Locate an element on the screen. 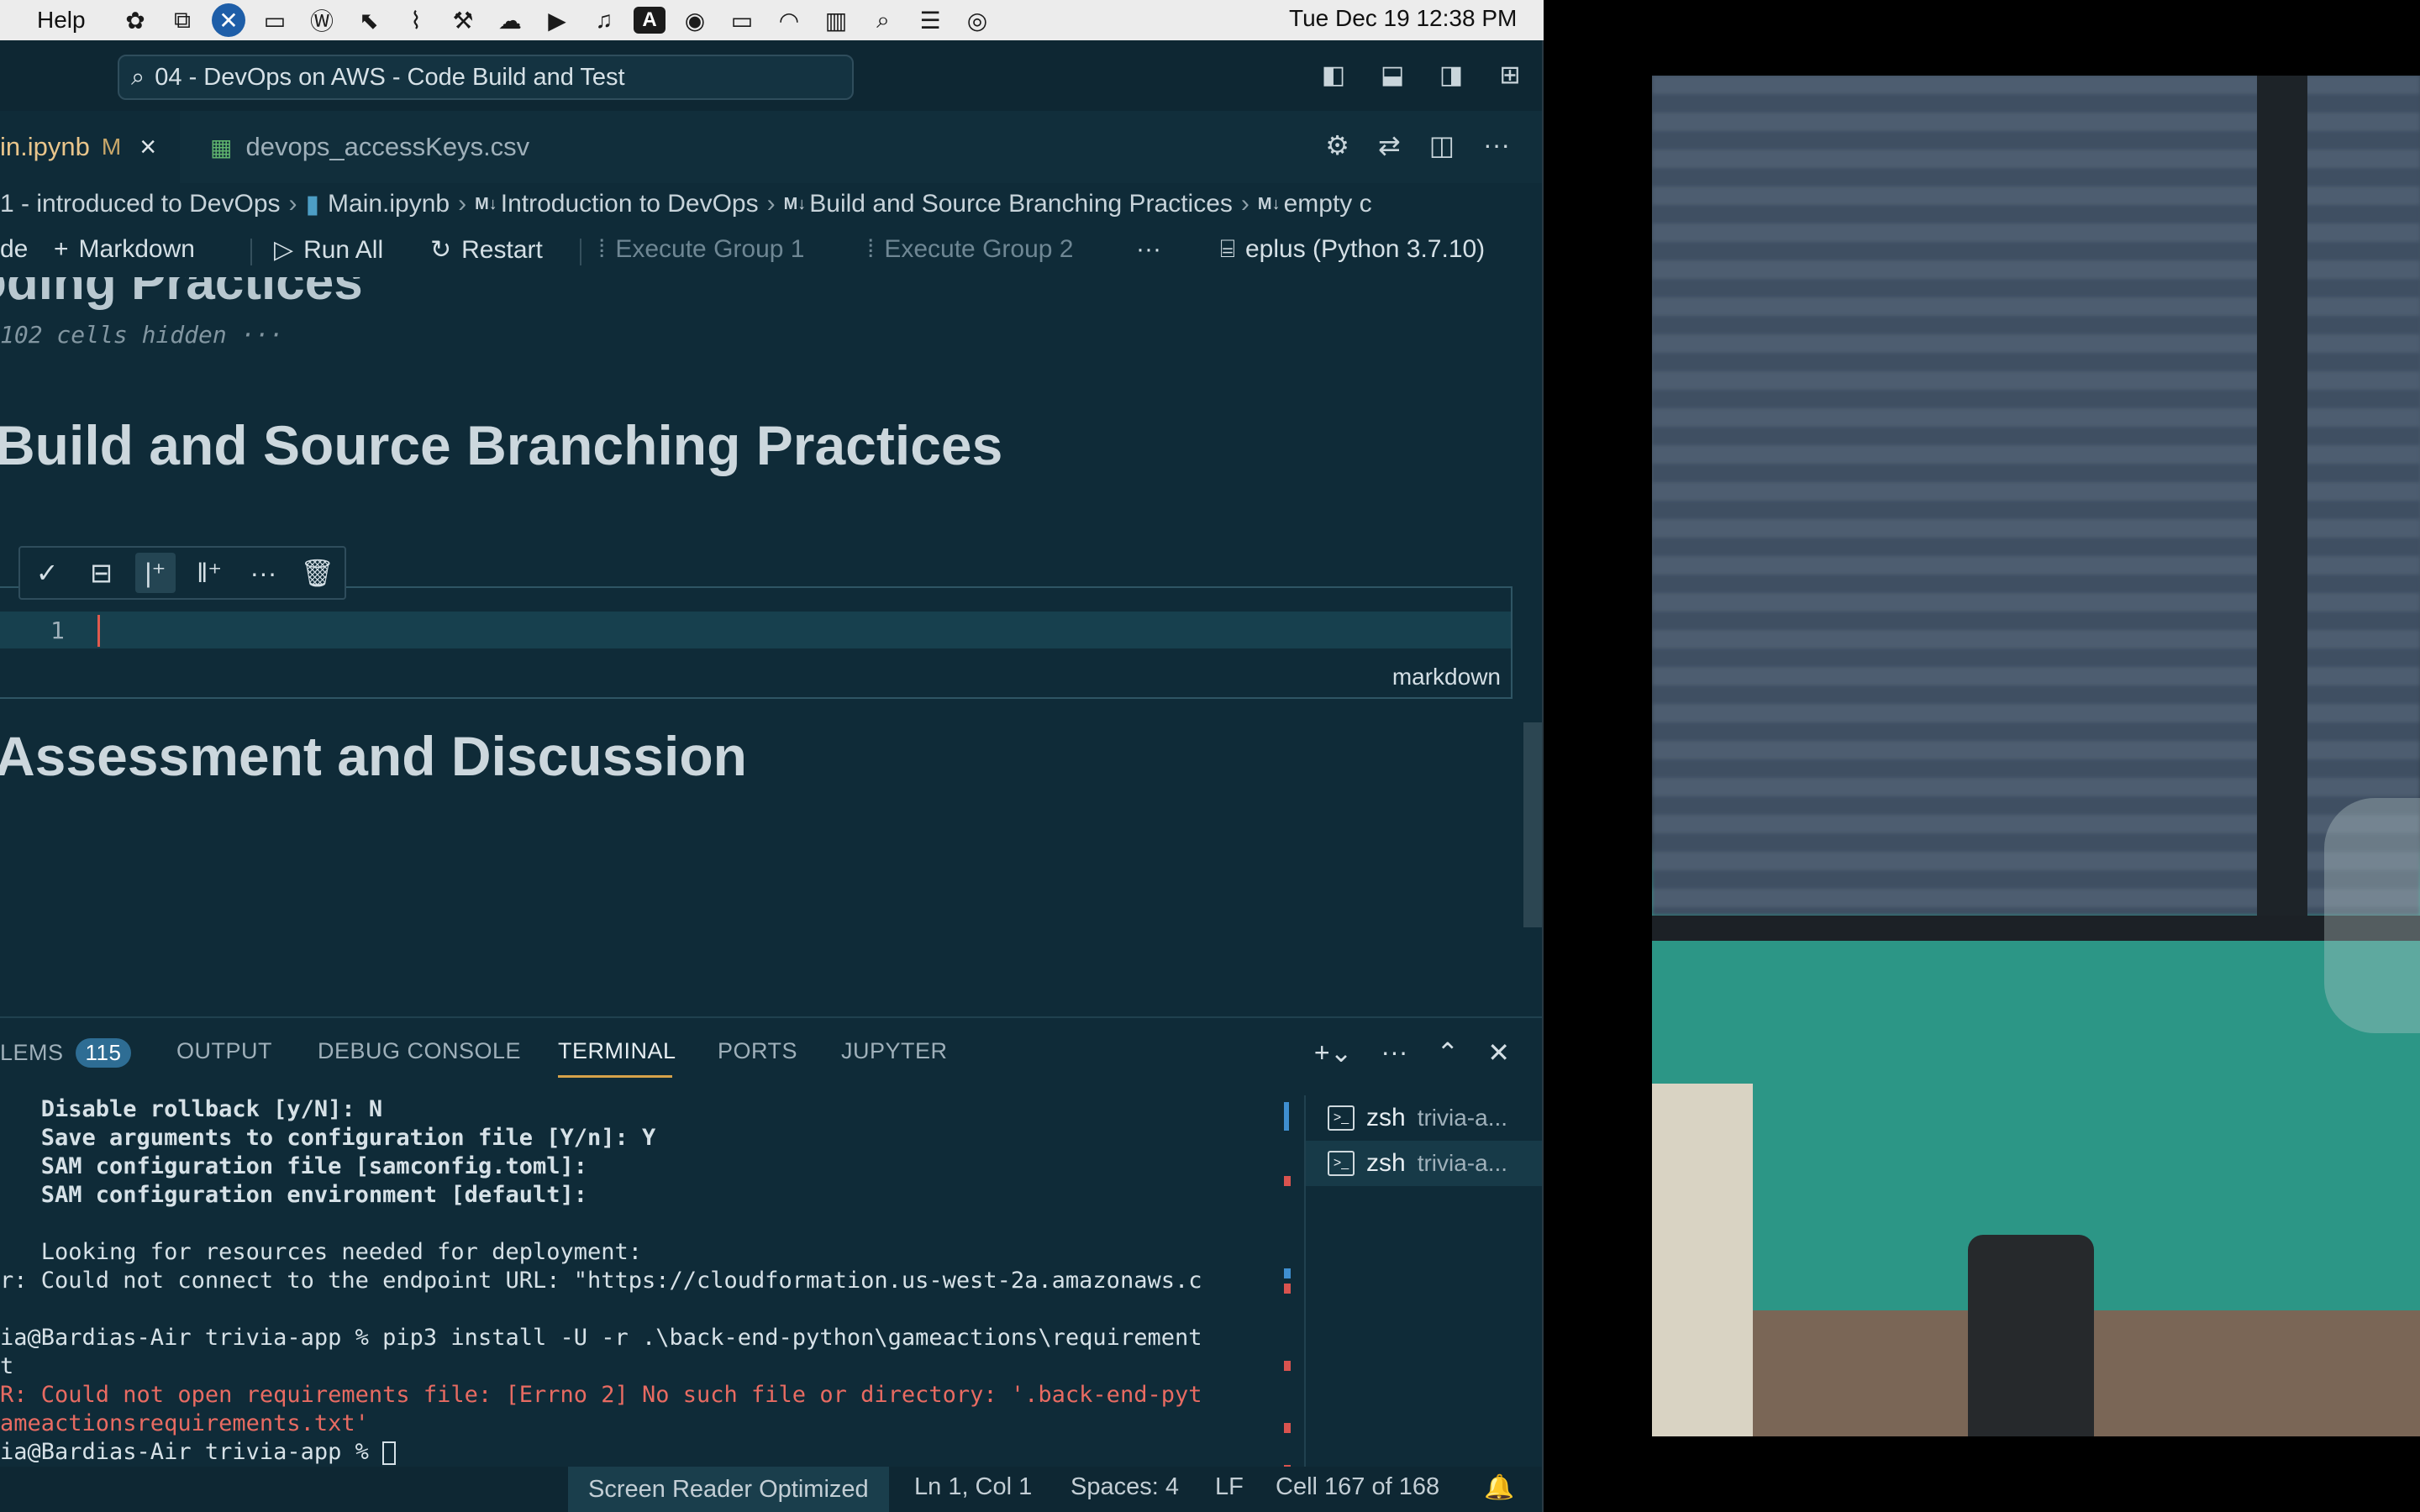 The image size is (2420, 1512). screen-share-icon: ⧉ is located at coordinates (182, 20).